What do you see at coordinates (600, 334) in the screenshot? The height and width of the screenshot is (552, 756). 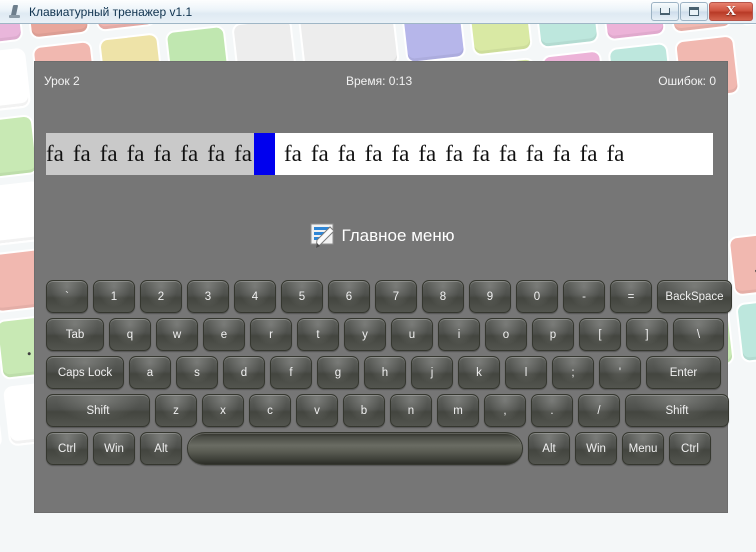 I see `key-key: [` at bounding box center [600, 334].